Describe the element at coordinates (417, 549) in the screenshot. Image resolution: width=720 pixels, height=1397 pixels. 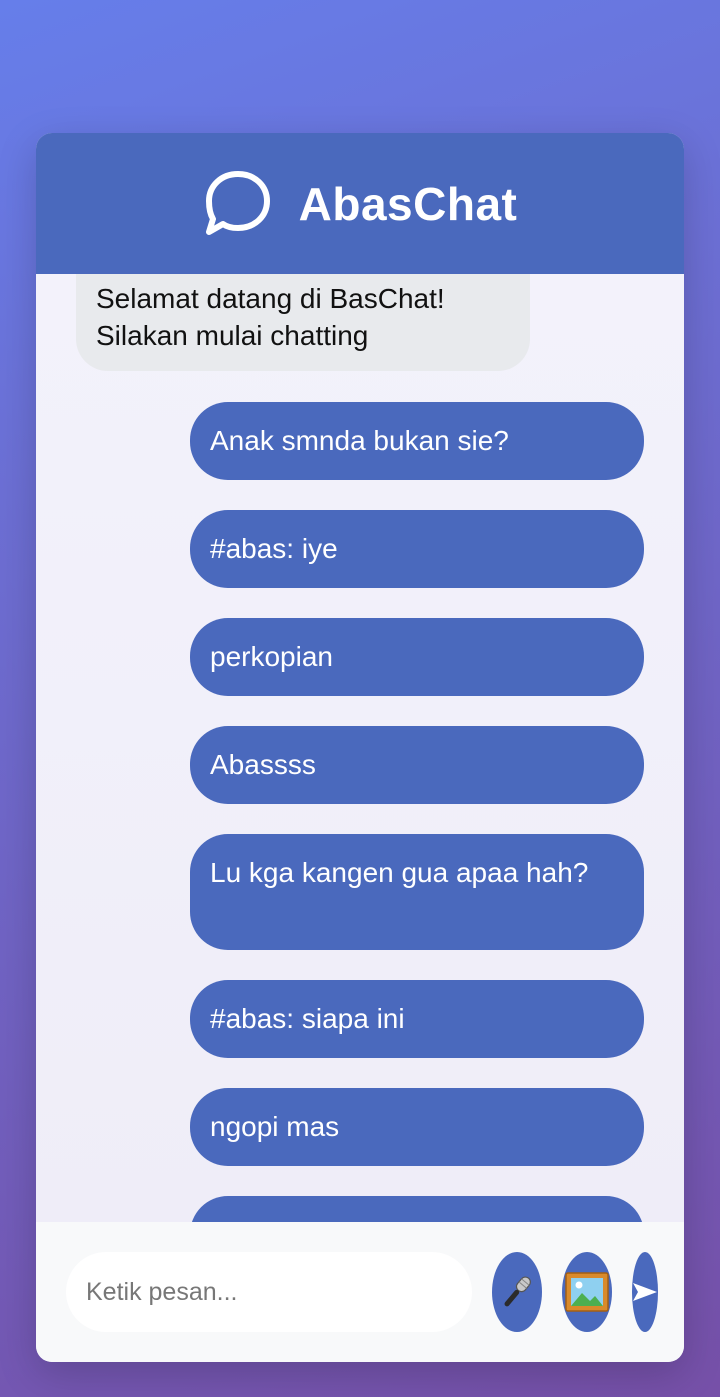
I see `message-outgoing: #abas: iye` at that location.